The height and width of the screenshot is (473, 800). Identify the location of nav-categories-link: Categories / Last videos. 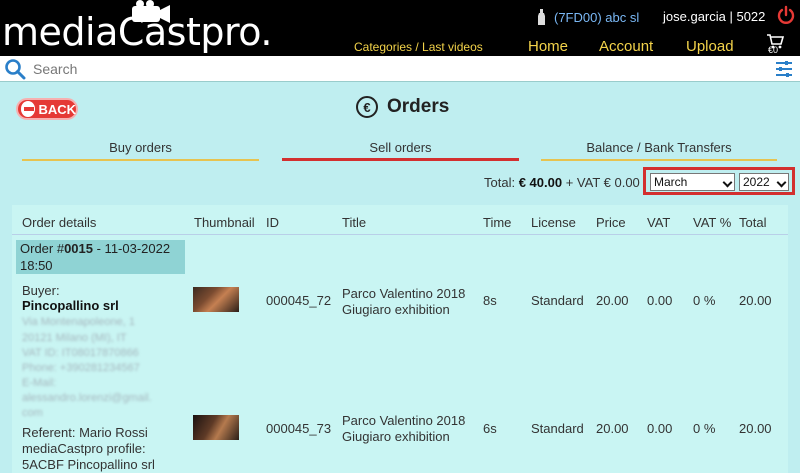
(418, 47).